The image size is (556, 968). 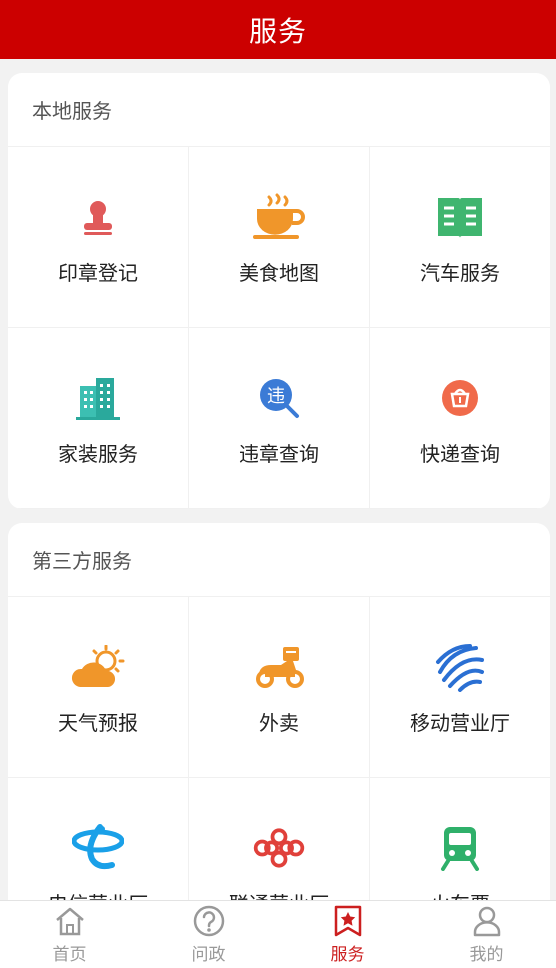 What do you see at coordinates (69, 955) in the screenshot?
I see `tab-label: 首页` at bounding box center [69, 955].